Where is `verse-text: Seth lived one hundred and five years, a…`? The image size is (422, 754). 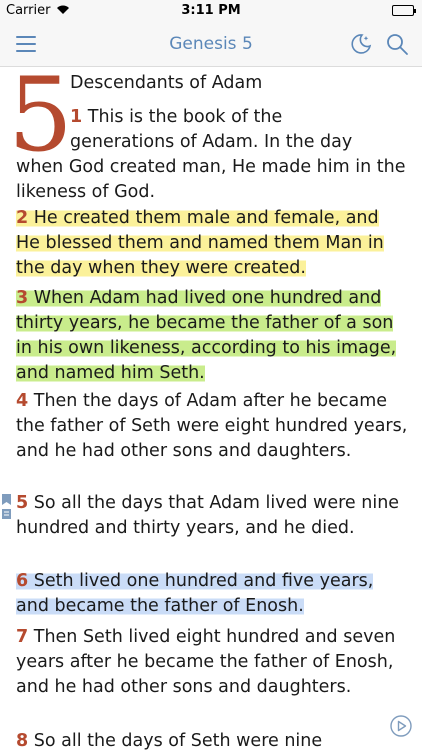
verse-text: Seth lived one hundred and five years, a… is located at coordinates (195, 593).